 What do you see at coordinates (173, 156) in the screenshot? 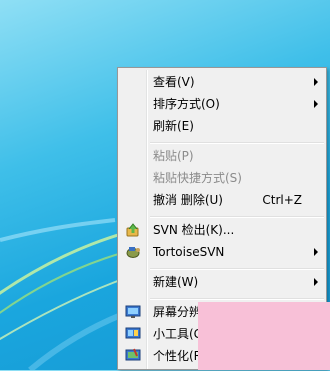
I see `menu-item-label: 粘贴(P)` at bounding box center [173, 156].